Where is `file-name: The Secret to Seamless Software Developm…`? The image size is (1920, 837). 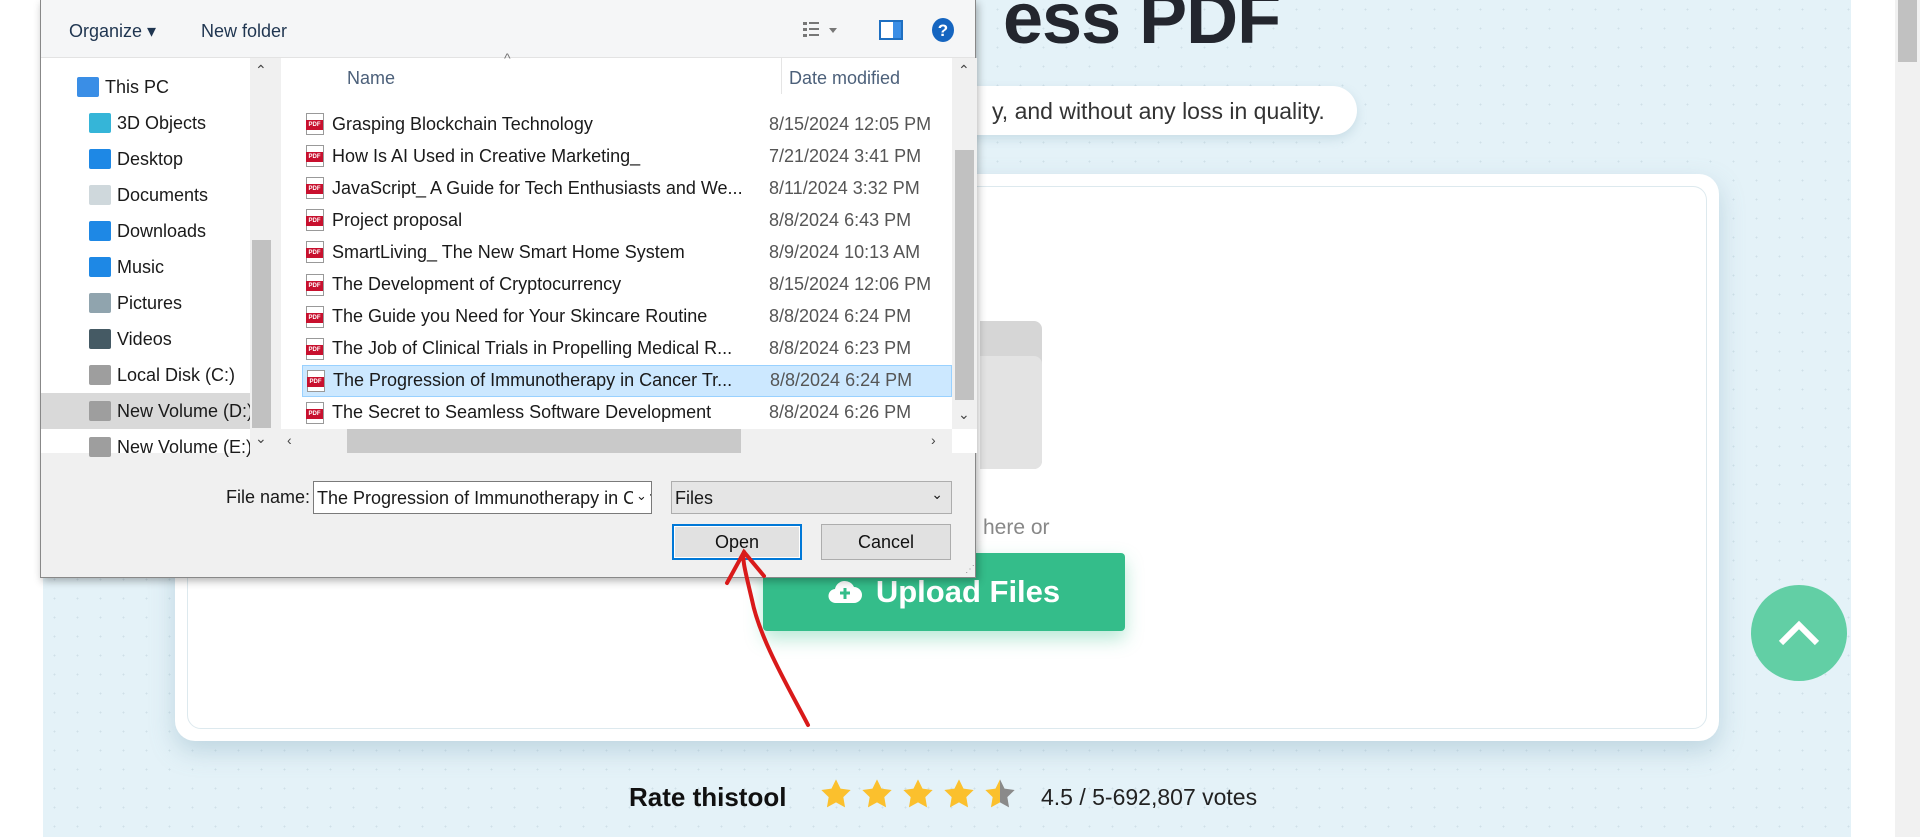 file-name: The Secret to Seamless Software Developm… is located at coordinates (522, 412).